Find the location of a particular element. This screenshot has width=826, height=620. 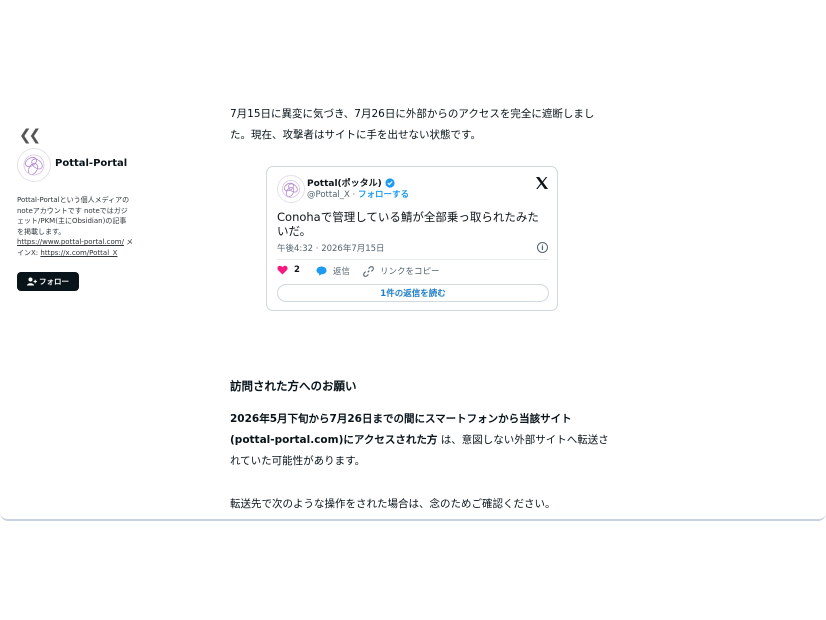

tweet-text-line: いだ。 is located at coordinates (294, 231).